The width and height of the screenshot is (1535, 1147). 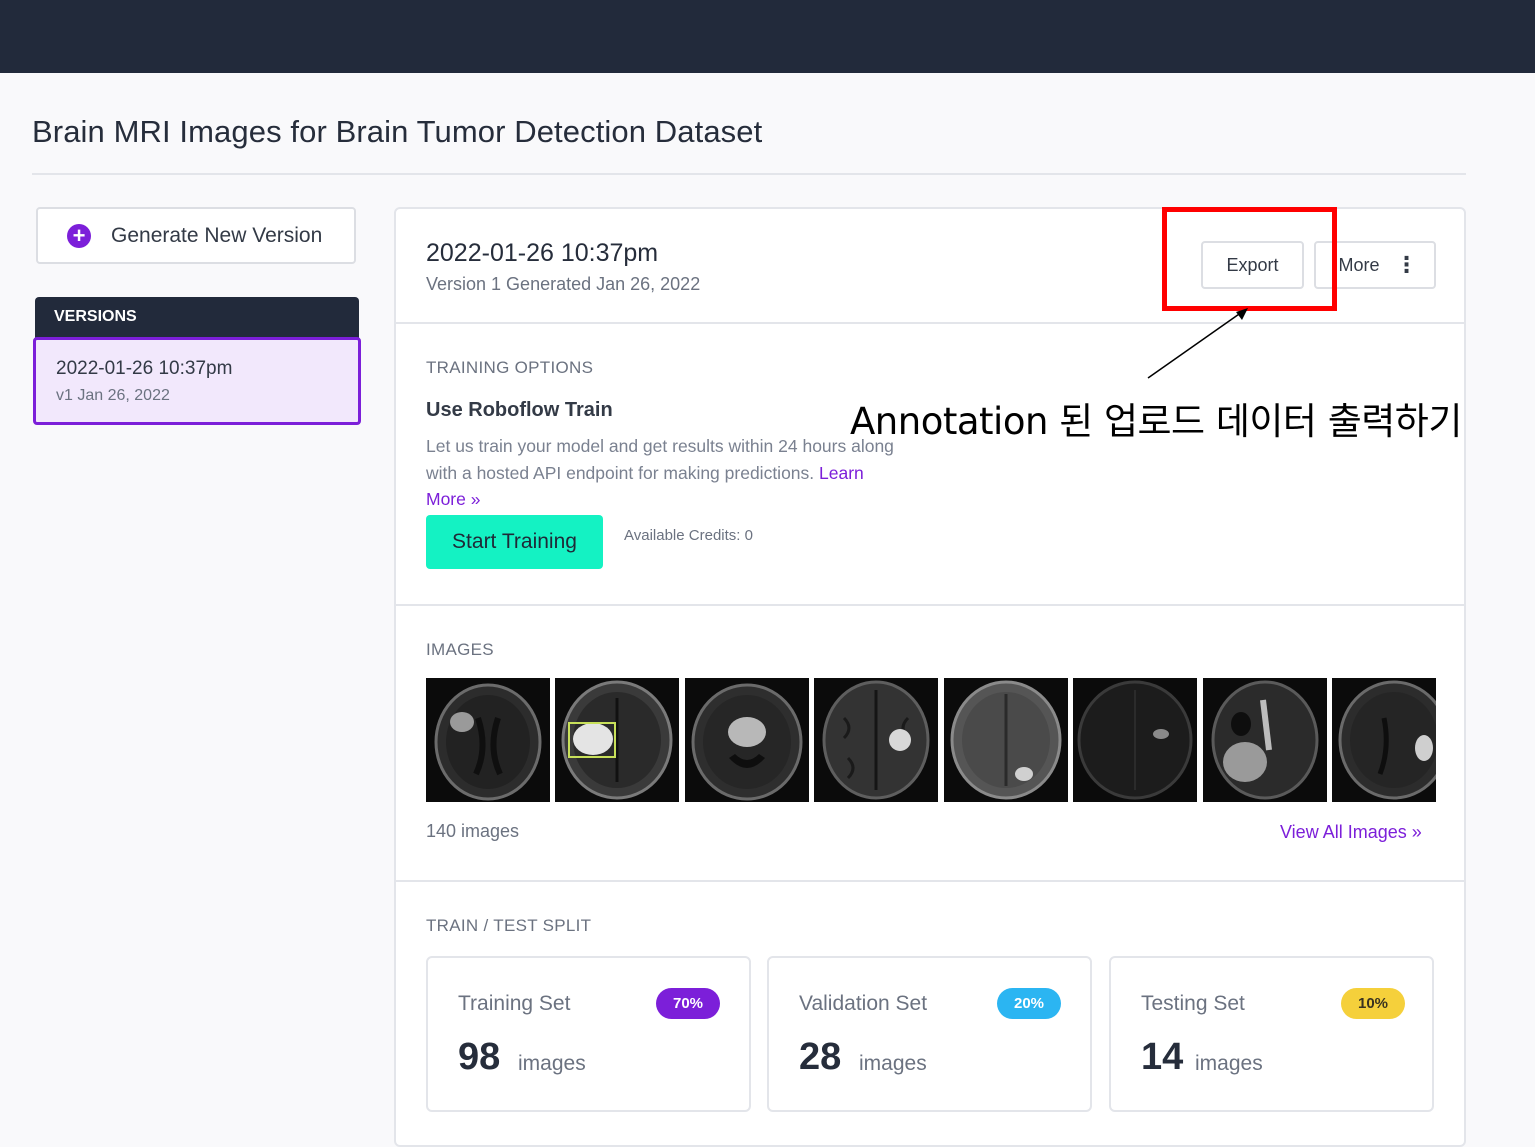 What do you see at coordinates (473, 831) in the screenshot?
I see `image-count: 140 images` at bounding box center [473, 831].